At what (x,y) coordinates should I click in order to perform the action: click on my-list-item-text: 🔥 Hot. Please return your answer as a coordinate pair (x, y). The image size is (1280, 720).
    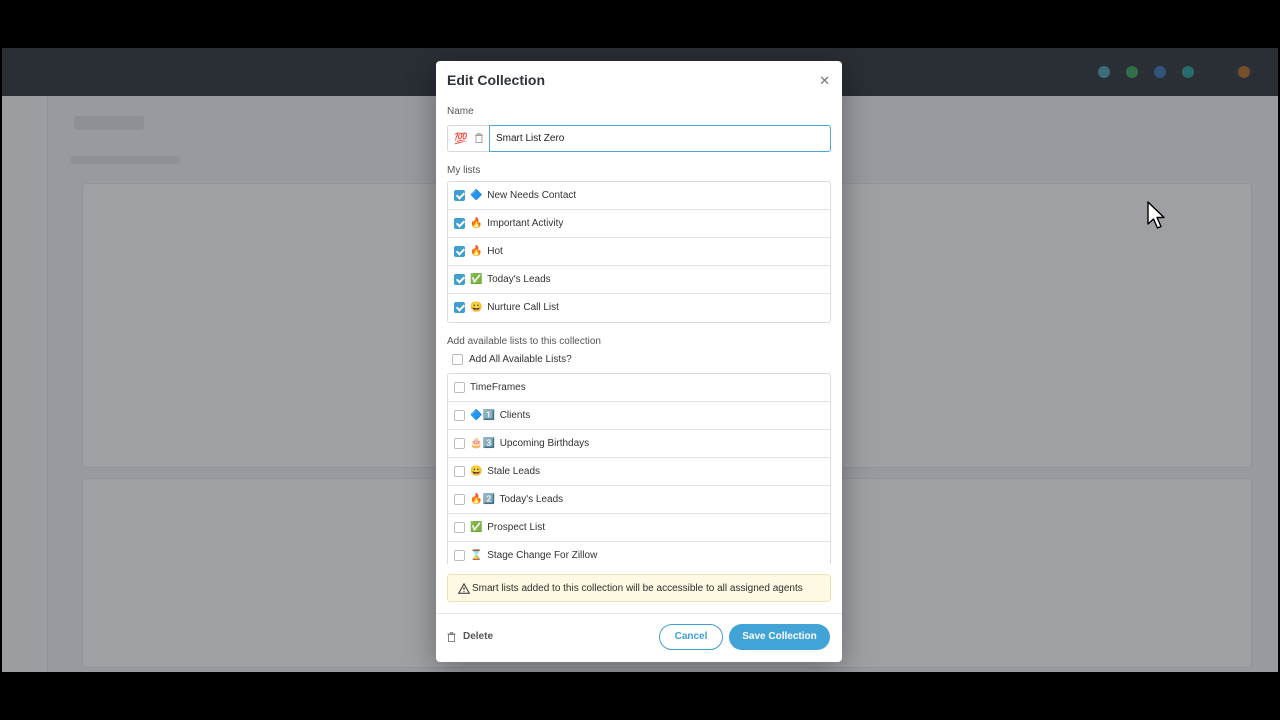
    Looking at the image, I should click on (486, 251).